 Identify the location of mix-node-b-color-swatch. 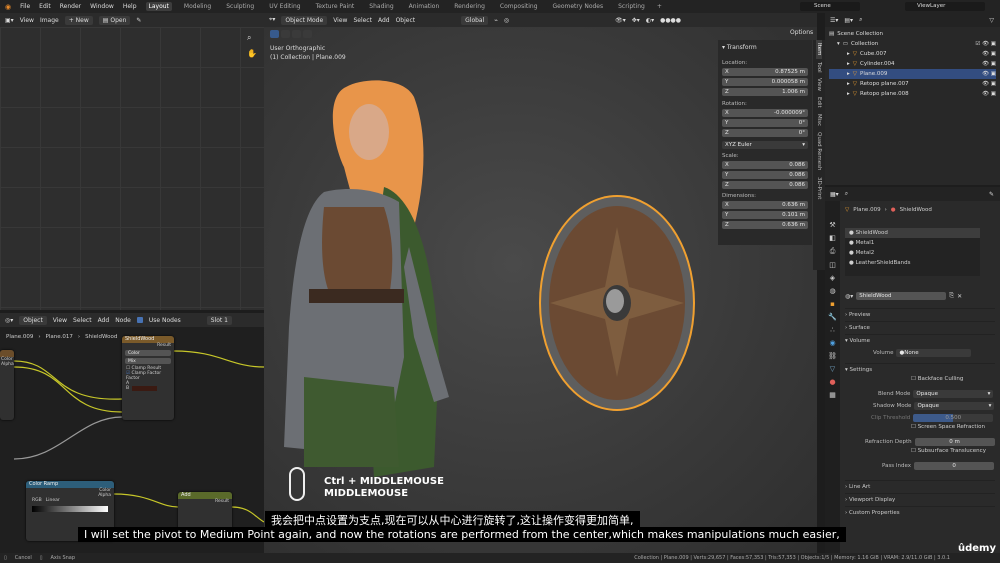
(145, 388).